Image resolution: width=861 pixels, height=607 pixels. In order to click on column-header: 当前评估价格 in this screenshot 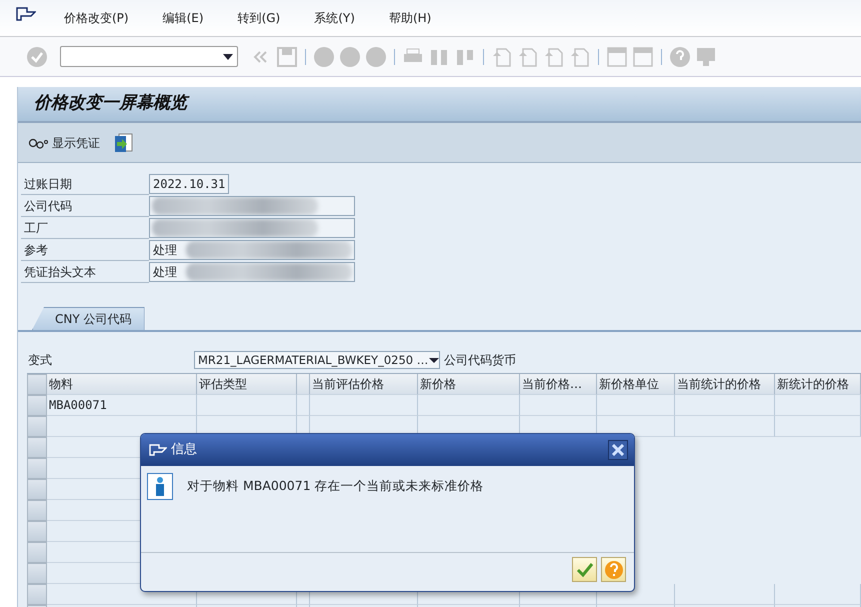, I will do `click(364, 384)`.